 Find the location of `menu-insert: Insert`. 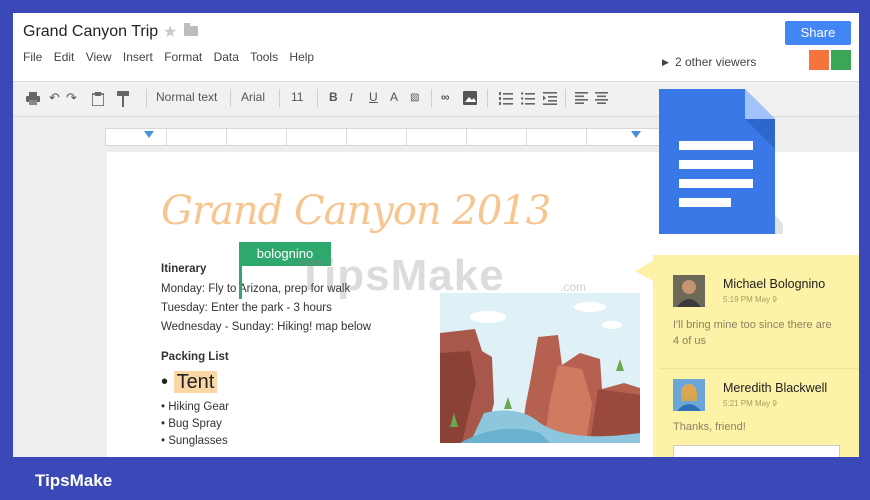

menu-insert: Insert is located at coordinates (138, 57).